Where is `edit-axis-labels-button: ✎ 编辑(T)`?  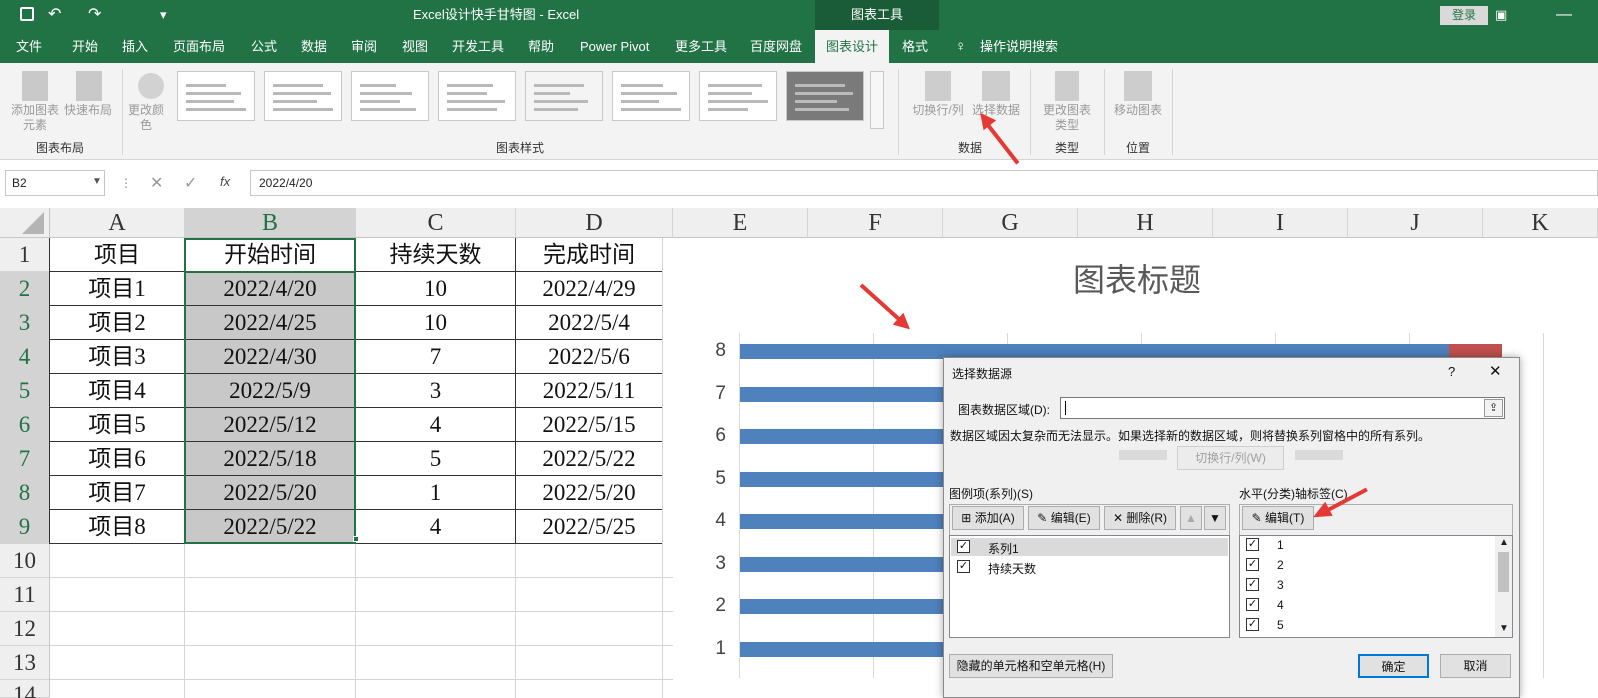
edit-axis-labels-button: ✎ 编辑(T) is located at coordinates (1278, 518).